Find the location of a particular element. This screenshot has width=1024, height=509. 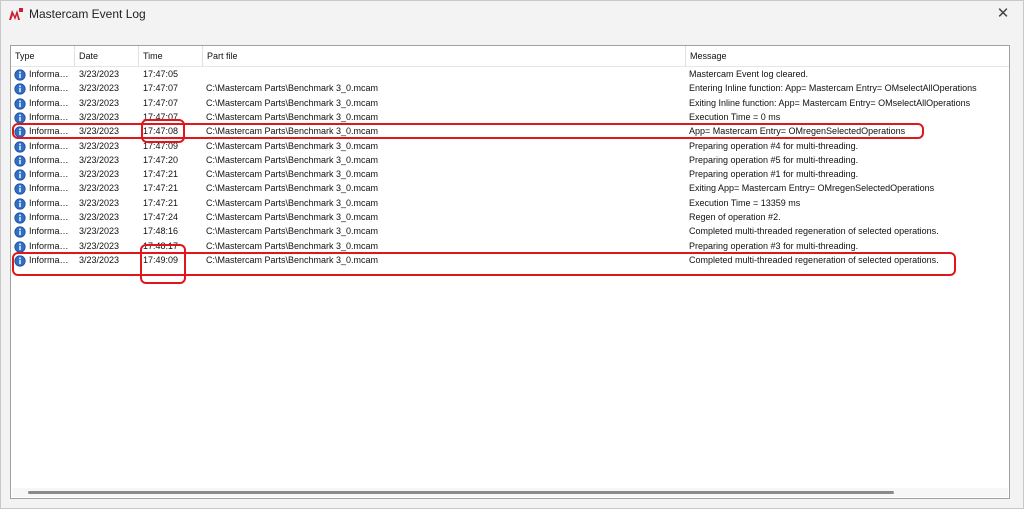

window-title: Mastercam Event Log is located at coordinates (87, 14).